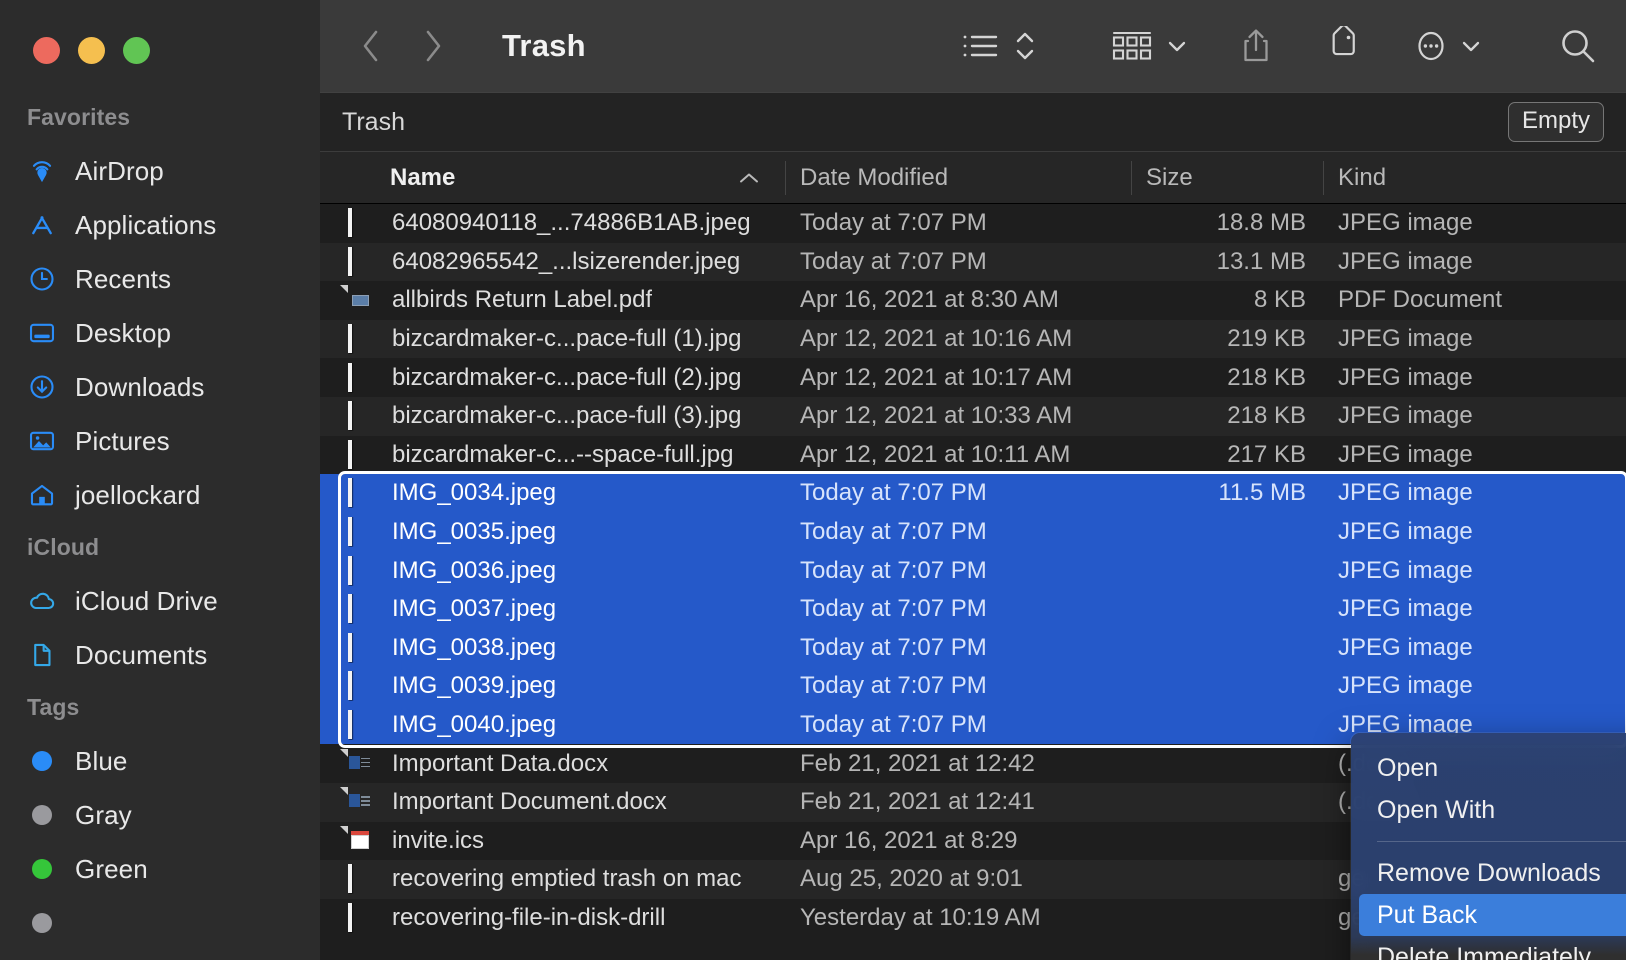 The height and width of the screenshot is (960, 1626). I want to click on file-name-cell: bizcardmaker-c...pace-full (1).jpg, so click(553, 339).